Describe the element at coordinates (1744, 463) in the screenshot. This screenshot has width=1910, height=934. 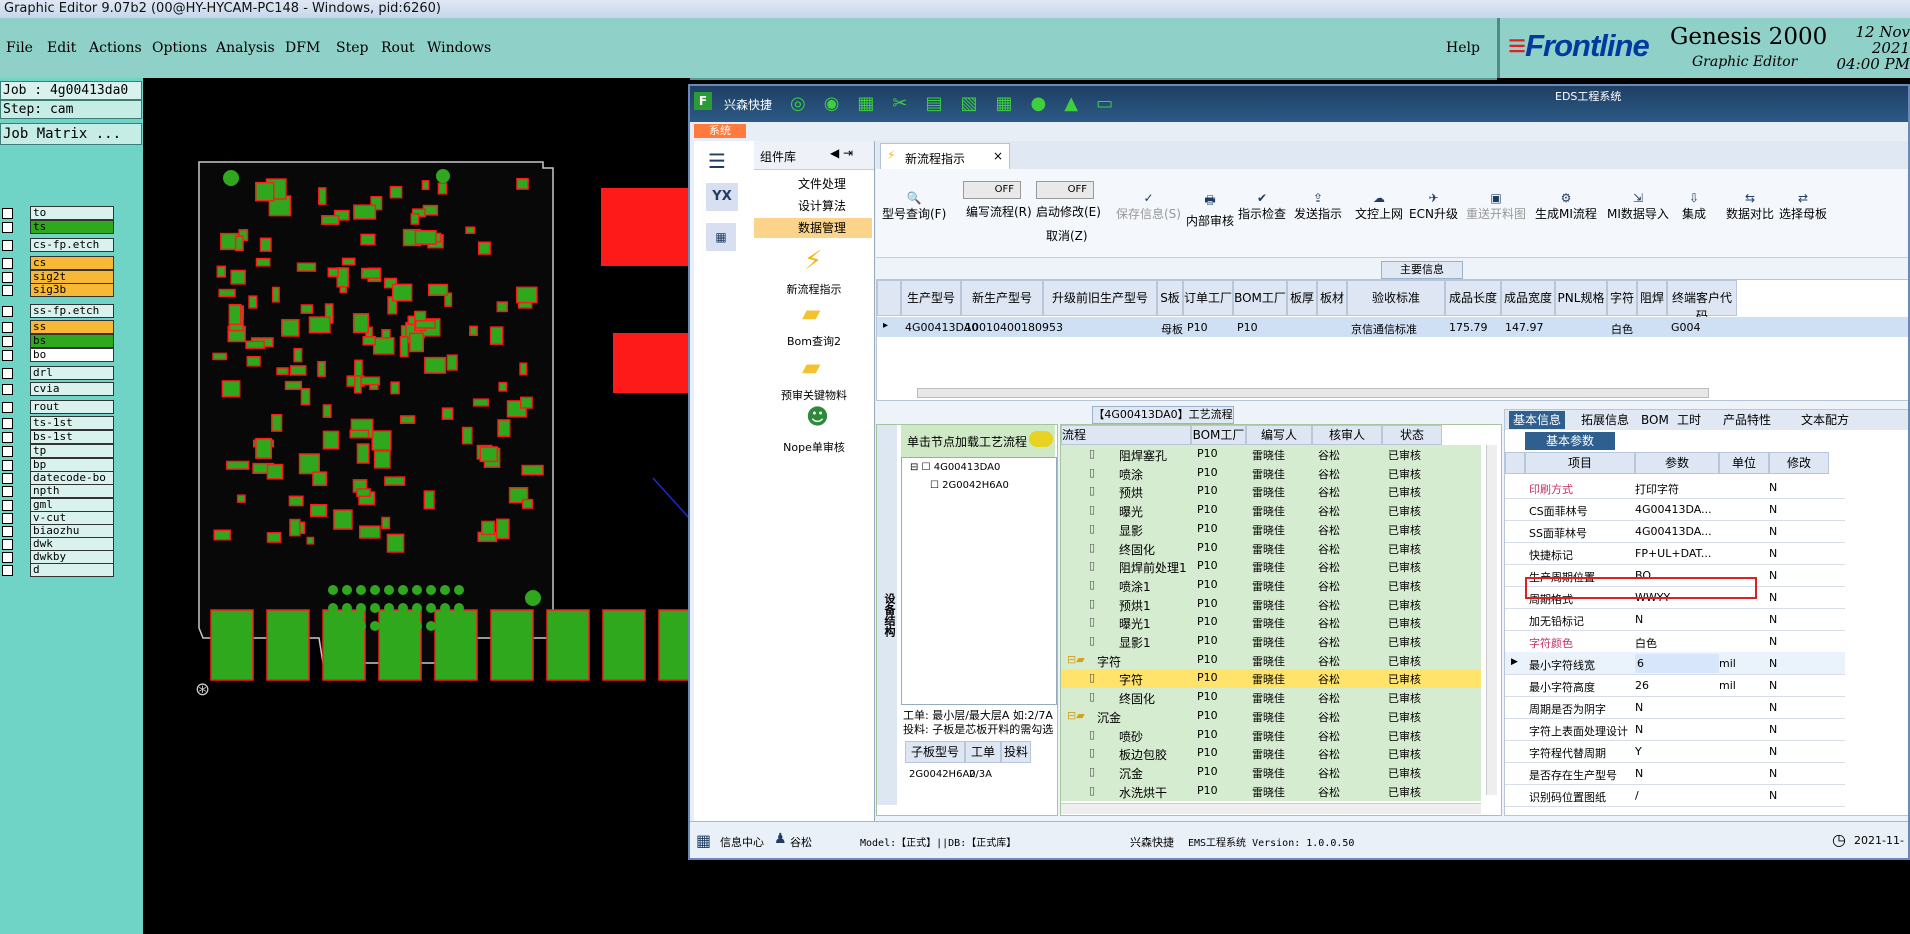
I see `prop-col-header: 单位` at that location.